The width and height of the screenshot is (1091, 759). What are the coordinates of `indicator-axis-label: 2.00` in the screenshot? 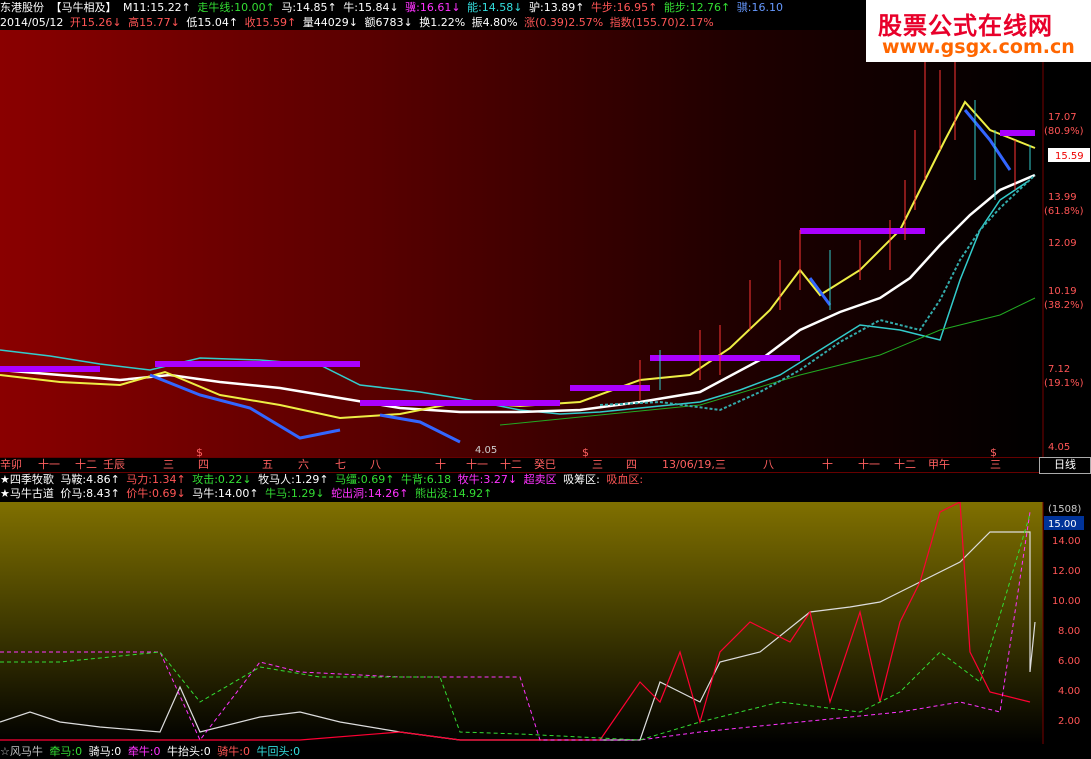 It's located at (1069, 721).